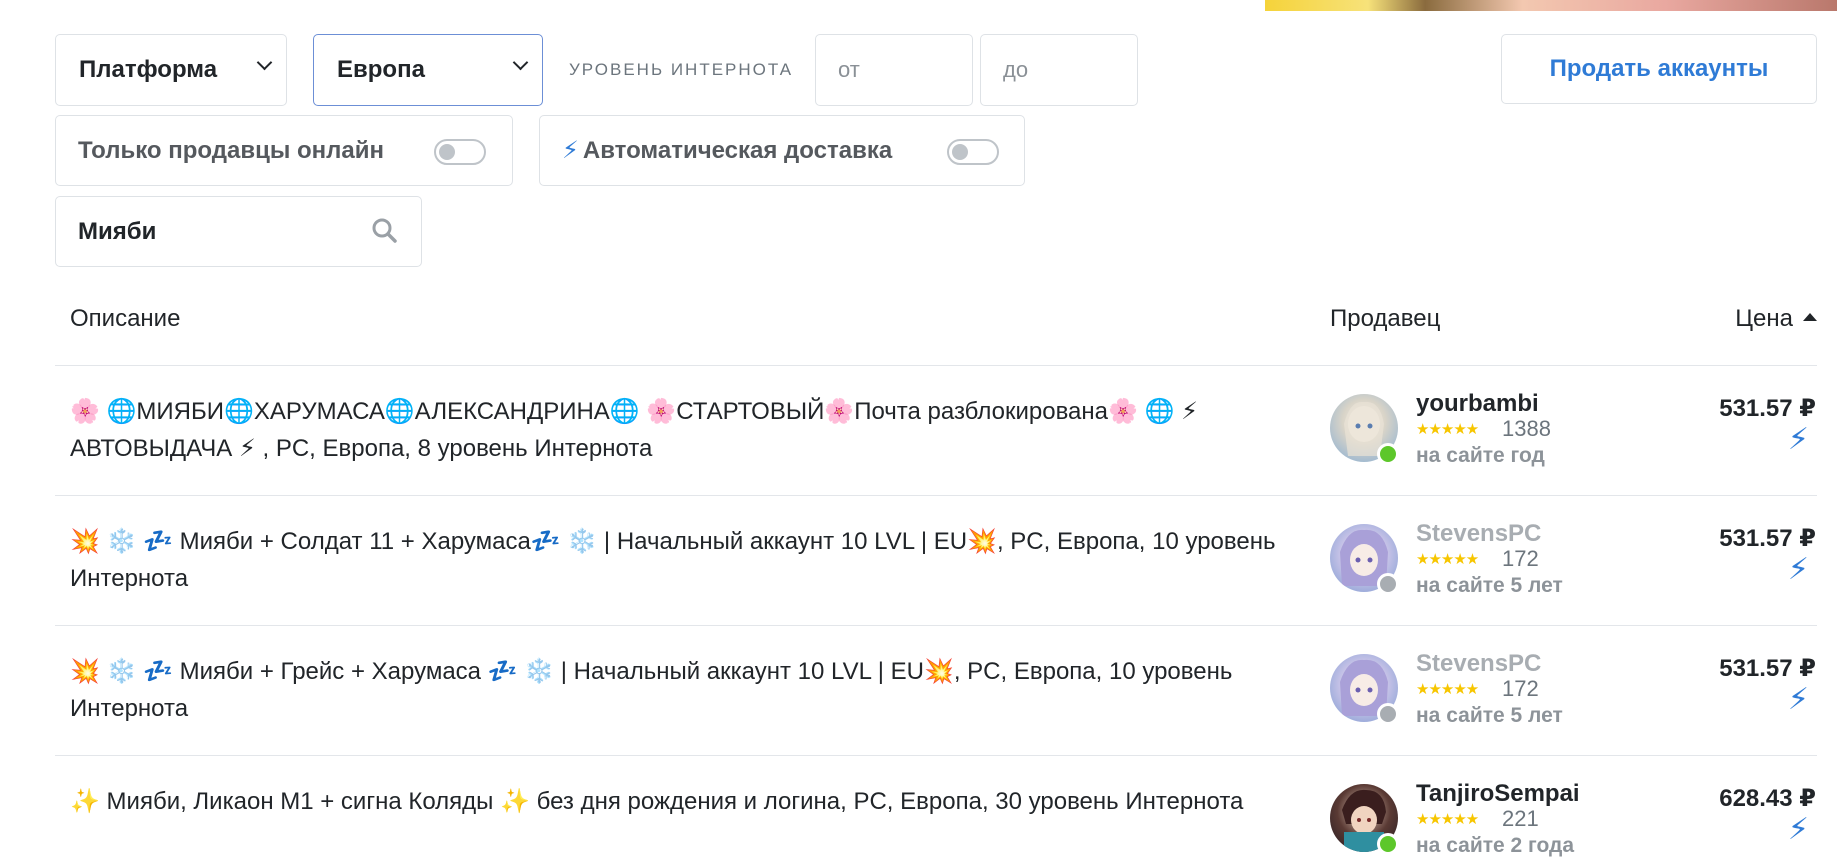 The width and height of the screenshot is (1837, 863). Describe the element at coordinates (231, 150) in the screenshot. I see `online-only-label: Только продавцы онлайн` at that location.